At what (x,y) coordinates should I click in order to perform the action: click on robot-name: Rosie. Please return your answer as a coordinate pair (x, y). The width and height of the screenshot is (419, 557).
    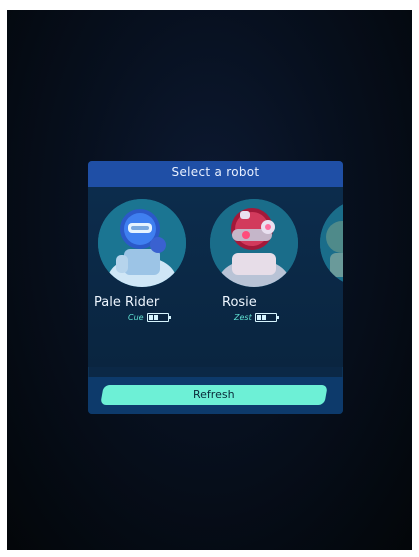
    Looking at the image, I should click on (239, 302).